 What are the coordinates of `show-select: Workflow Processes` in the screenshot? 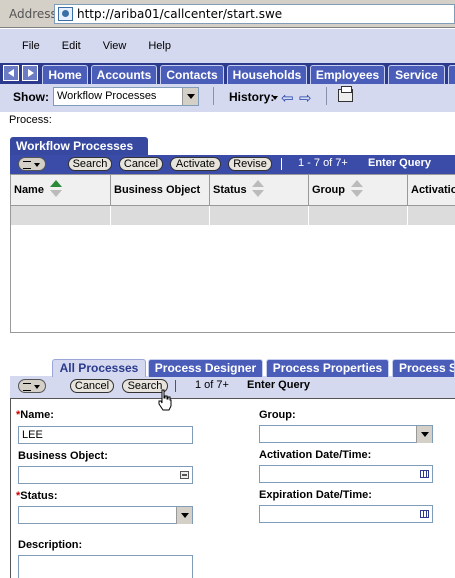 It's located at (126, 96).